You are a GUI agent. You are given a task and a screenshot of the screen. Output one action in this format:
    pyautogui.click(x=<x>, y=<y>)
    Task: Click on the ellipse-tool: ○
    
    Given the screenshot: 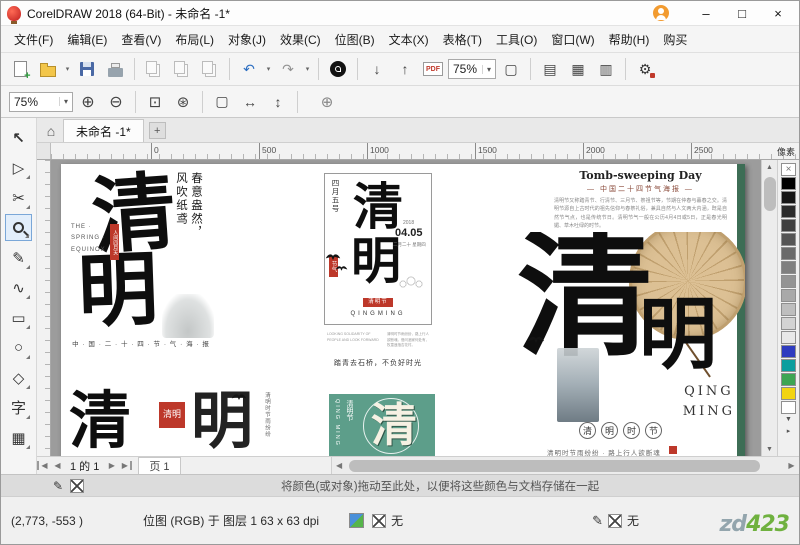 What is the action you would take?
    pyautogui.click(x=18, y=347)
    